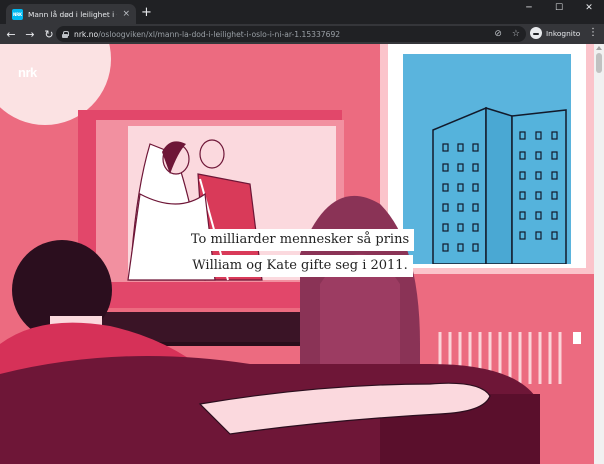  What do you see at coordinates (65, 34) in the screenshot?
I see `lock-icon` at bounding box center [65, 34].